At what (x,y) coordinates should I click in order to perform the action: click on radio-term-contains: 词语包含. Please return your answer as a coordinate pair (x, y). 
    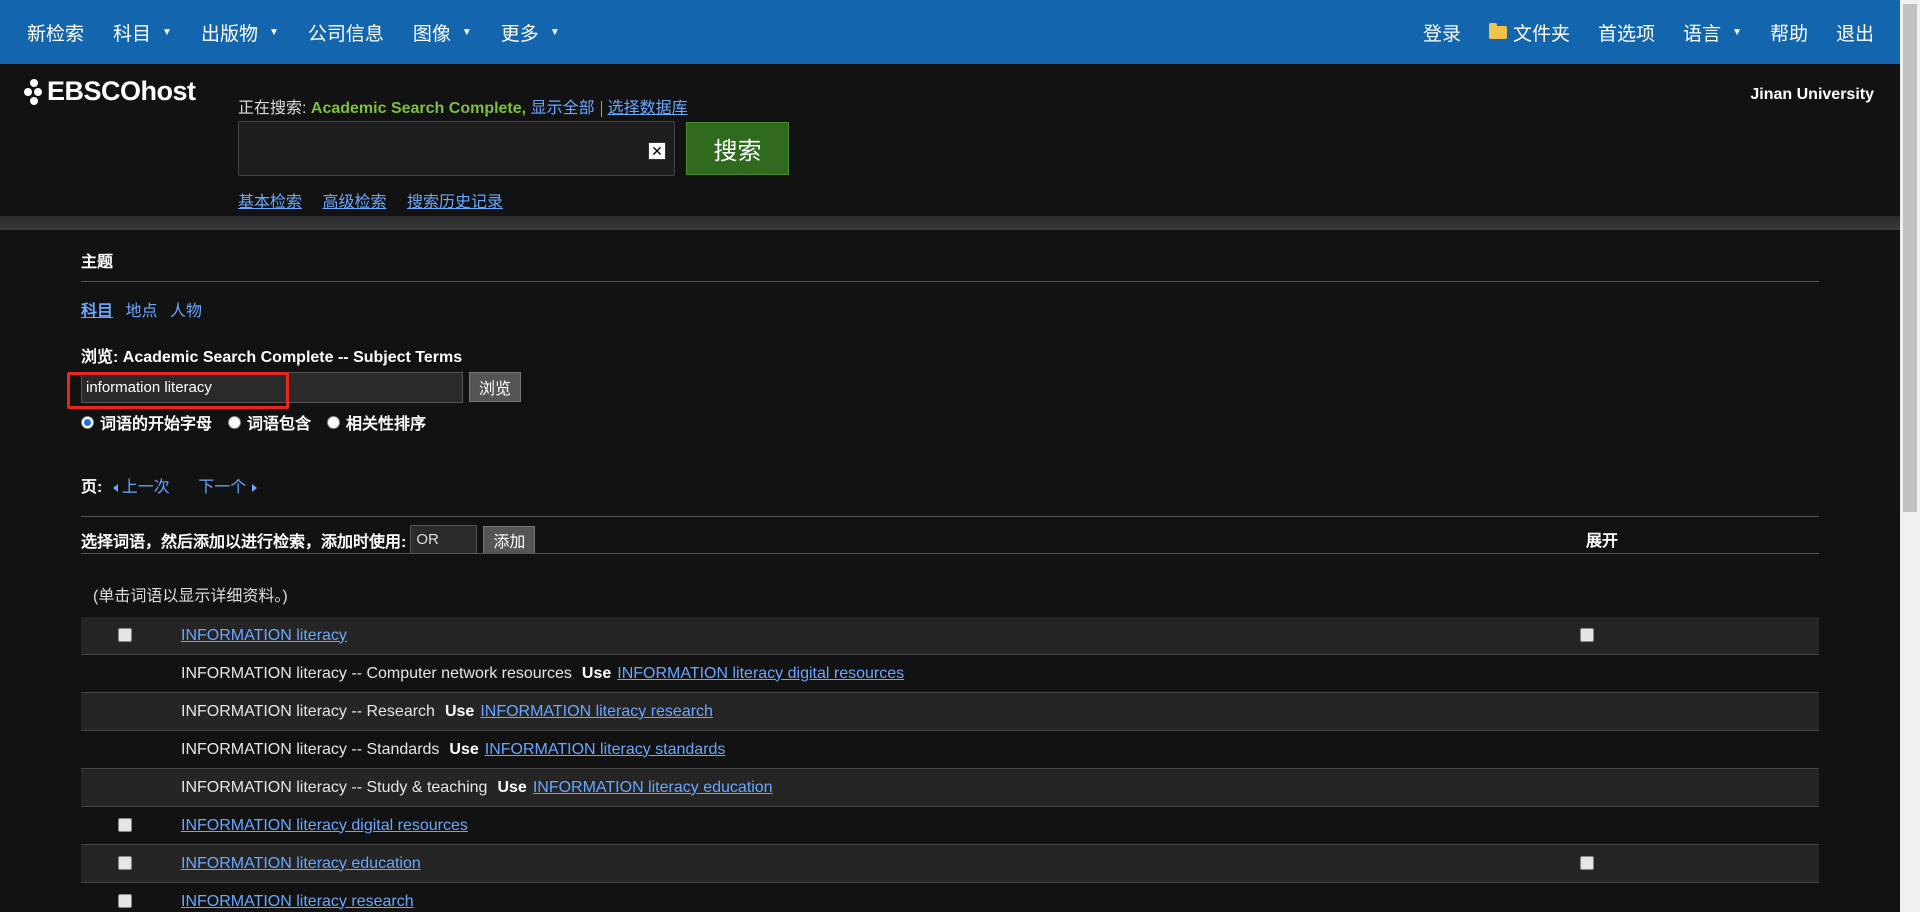
    Looking at the image, I should click on (269, 422).